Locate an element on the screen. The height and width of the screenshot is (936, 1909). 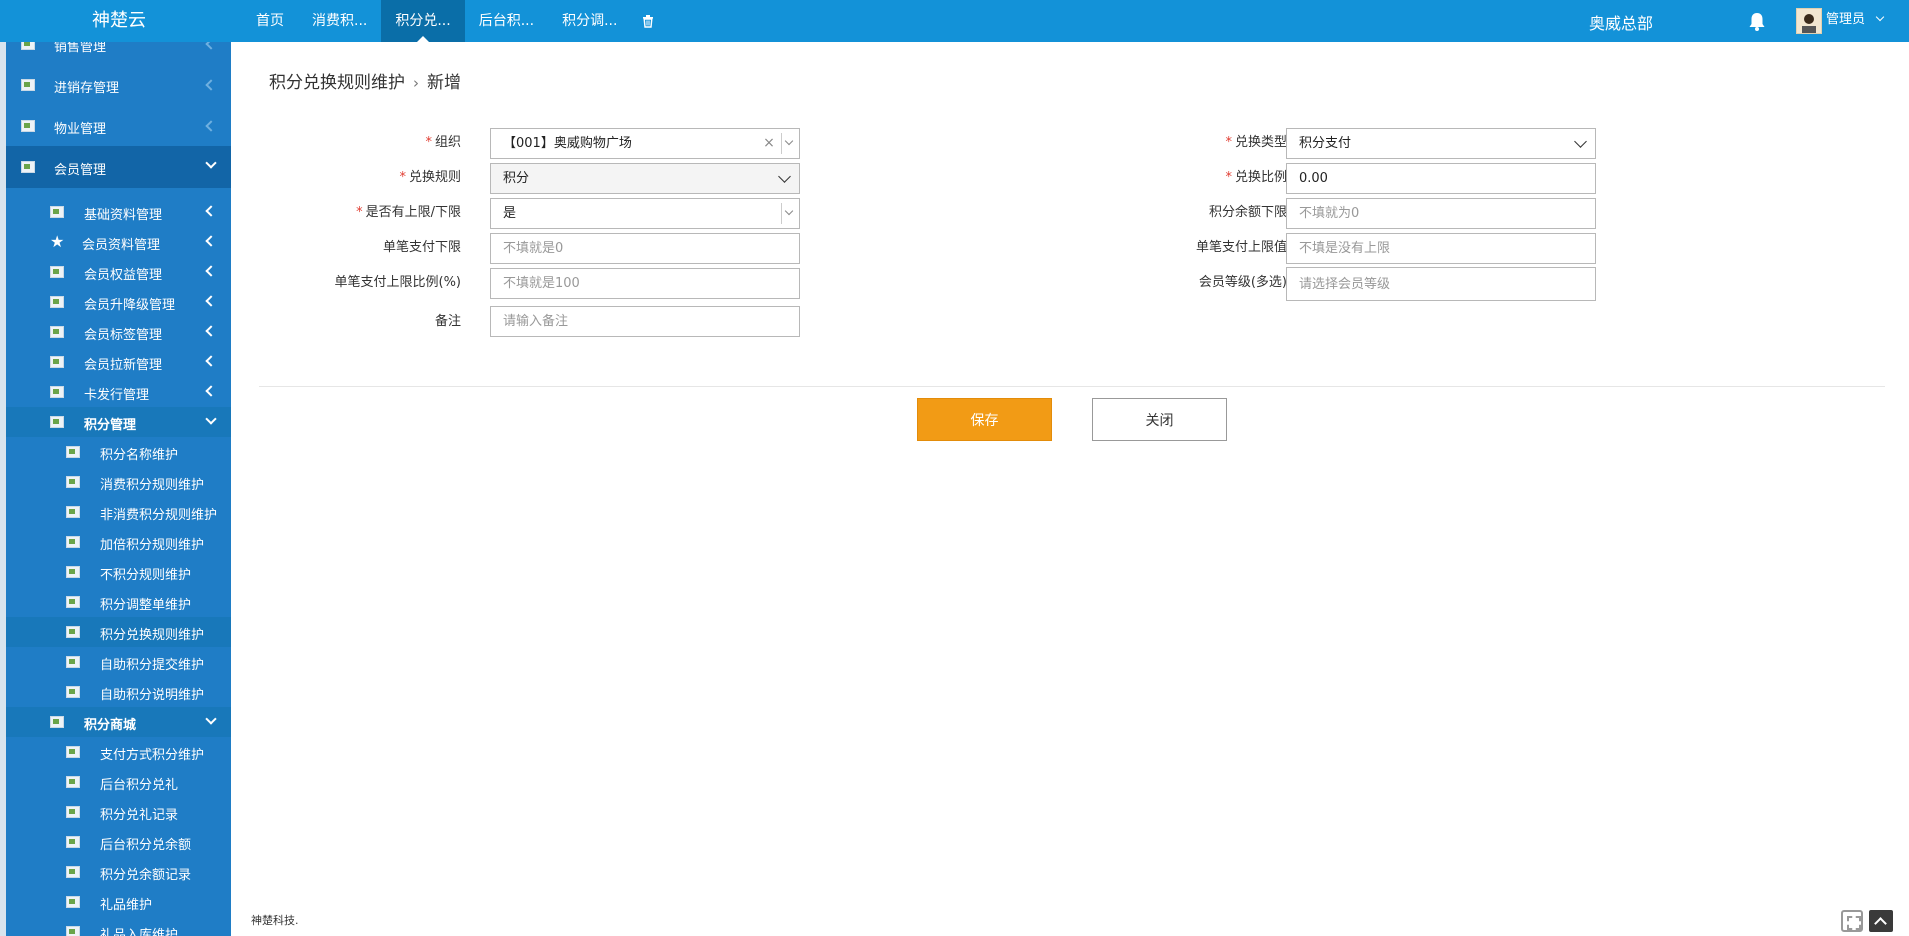
sidebar-item-gift-maintain: 礼品维护 is located at coordinates (118, 902).